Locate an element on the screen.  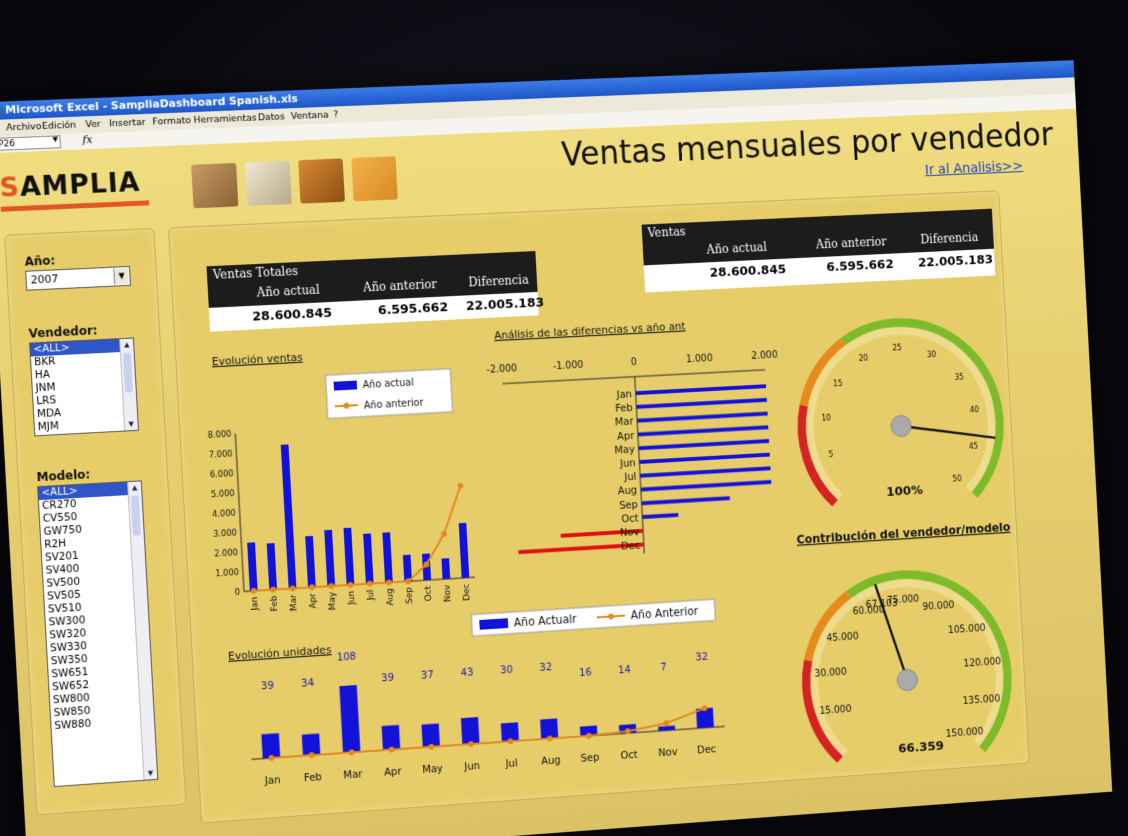
units-data-label: 37 is located at coordinates (427, 675).